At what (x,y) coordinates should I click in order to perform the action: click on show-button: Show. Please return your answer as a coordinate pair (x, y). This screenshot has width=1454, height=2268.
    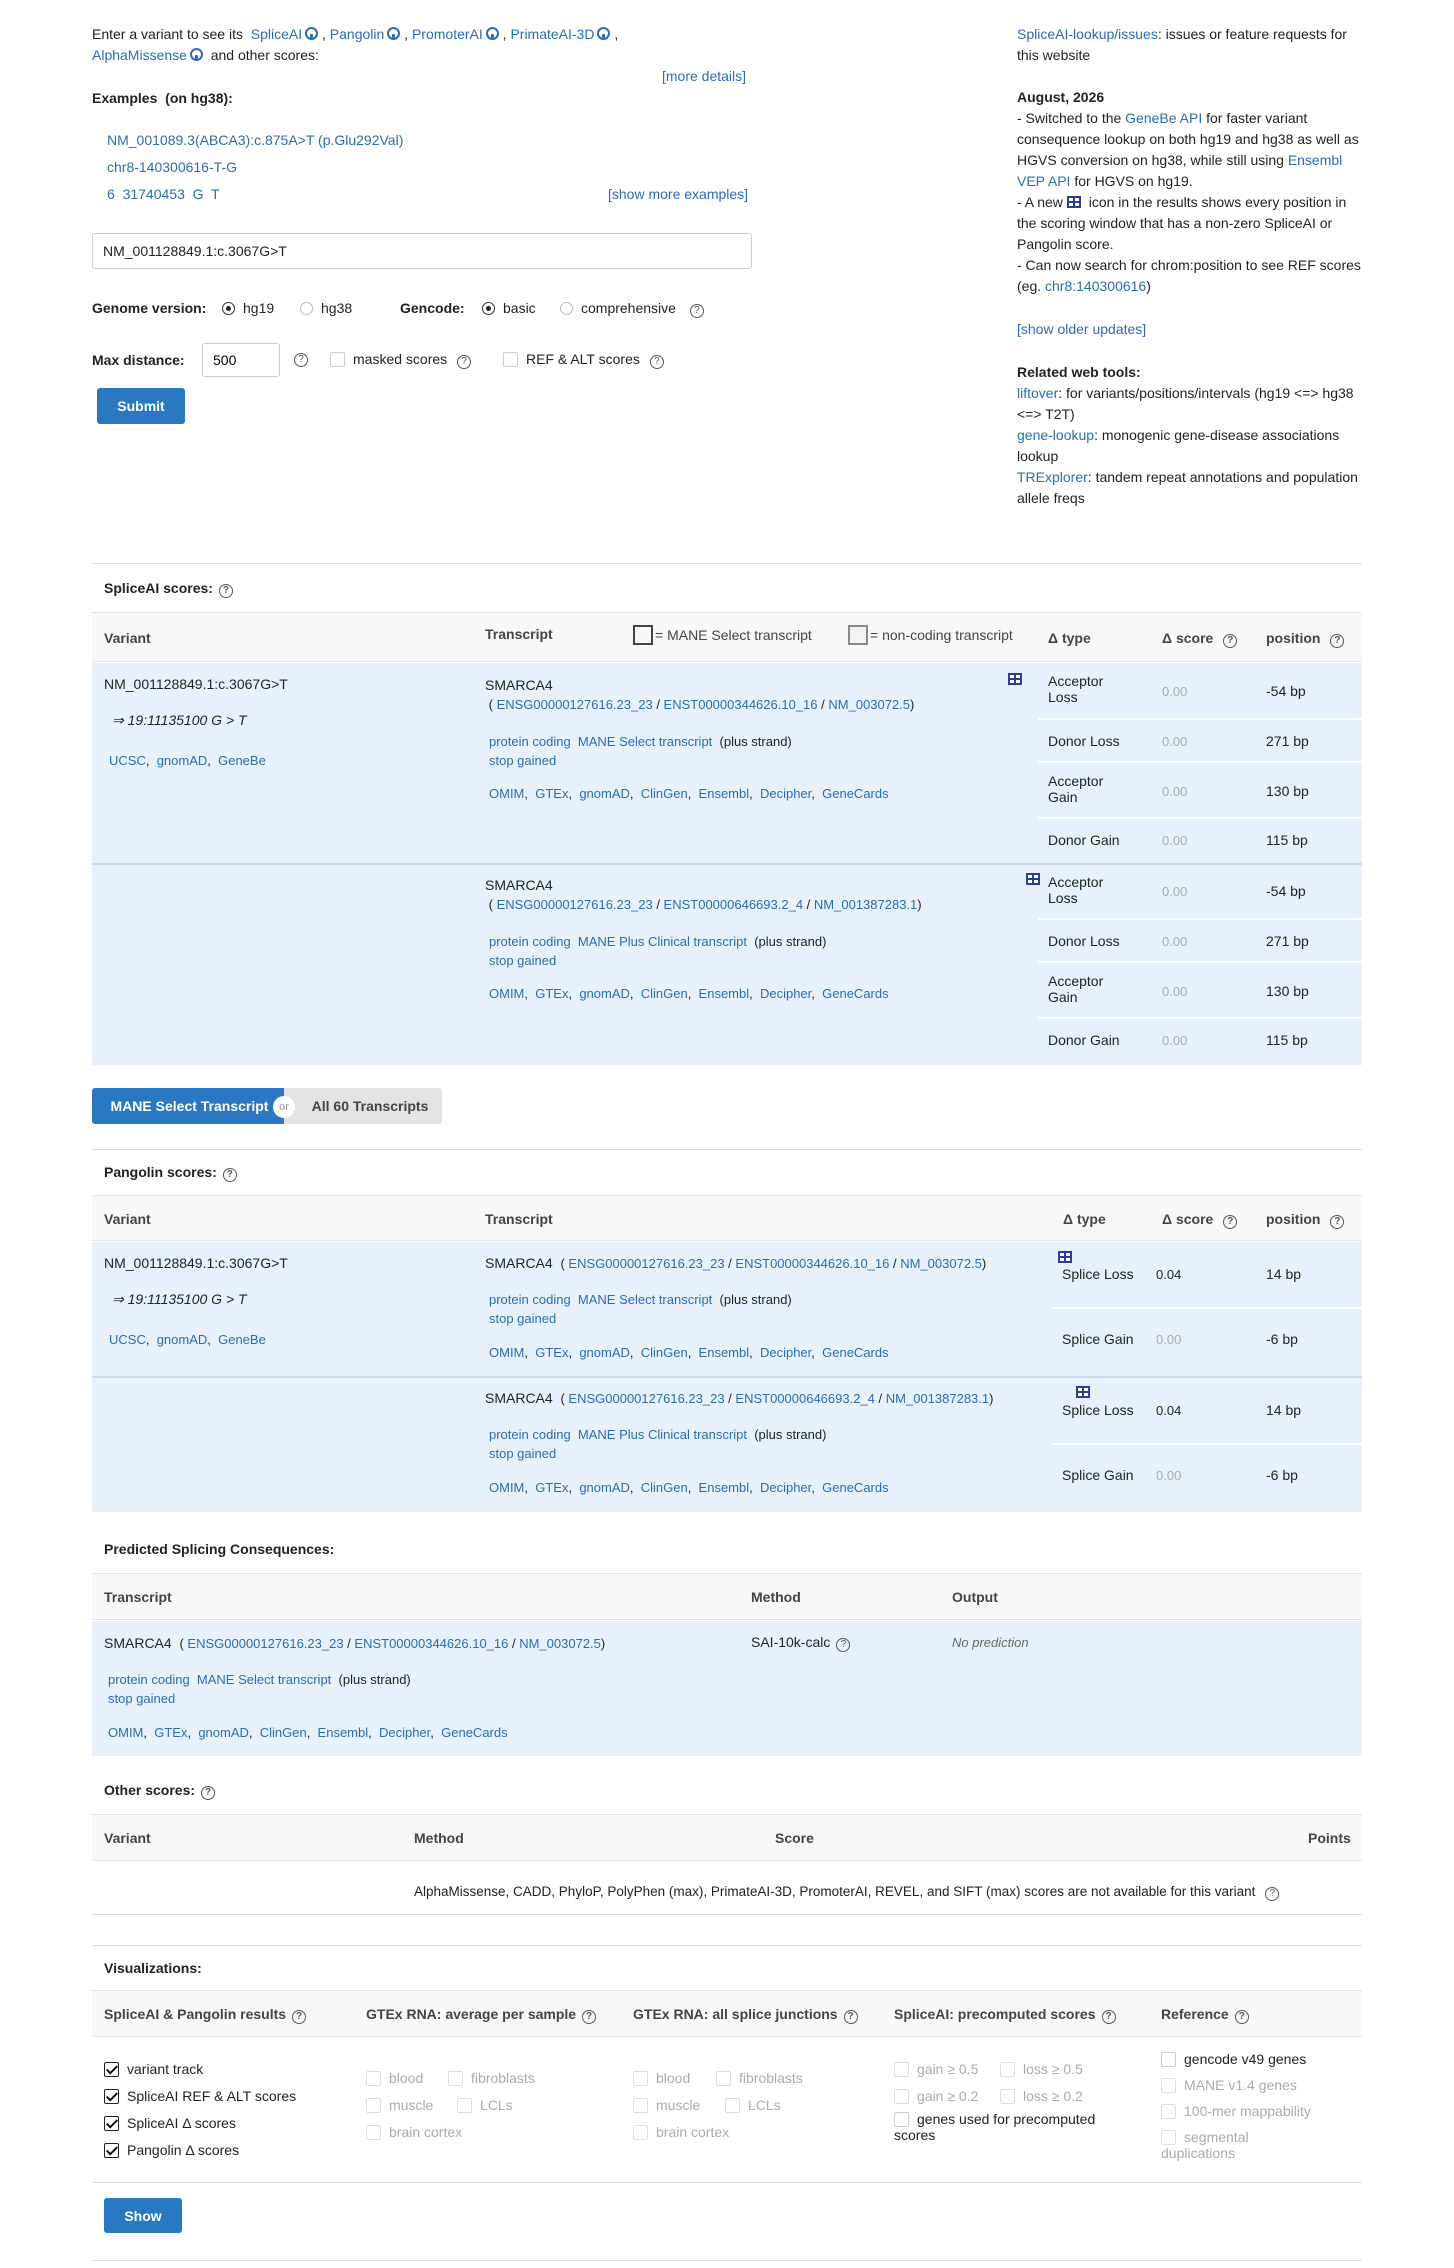
    Looking at the image, I should click on (143, 2215).